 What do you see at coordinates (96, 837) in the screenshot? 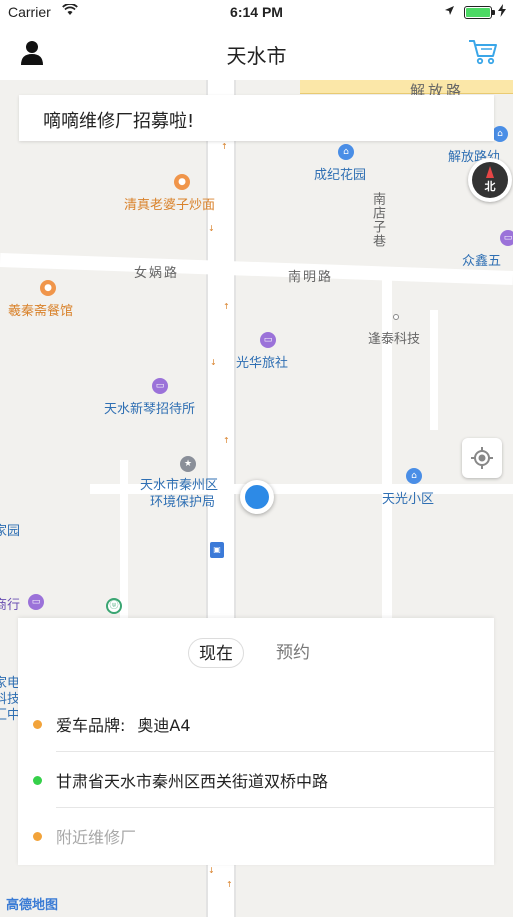
I see `nearby-shop-placeholder: 附近维修厂` at bounding box center [96, 837].